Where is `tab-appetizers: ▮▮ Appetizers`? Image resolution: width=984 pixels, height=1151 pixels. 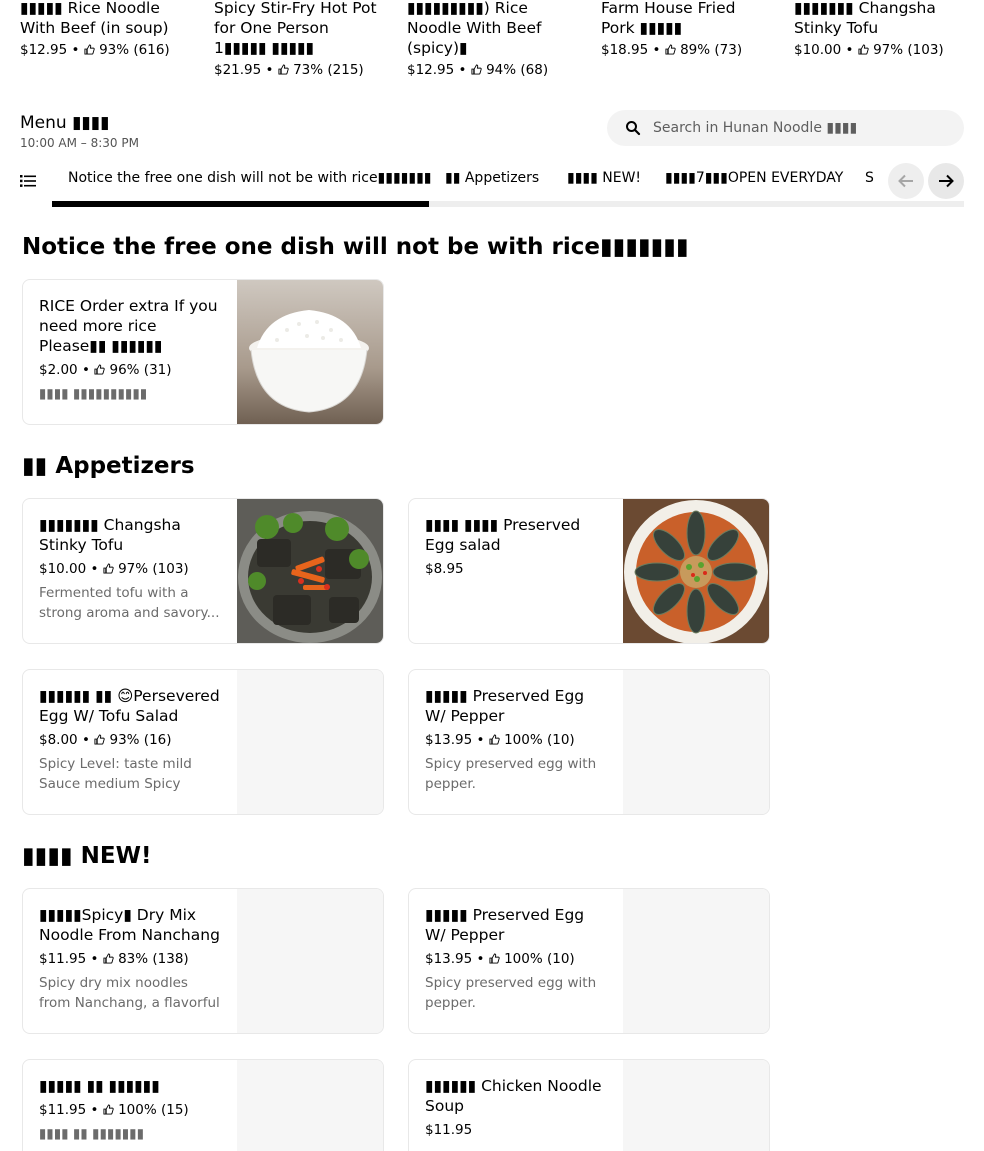
tab-appetizers: ▮▮ Appetizers is located at coordinates (492, 178).